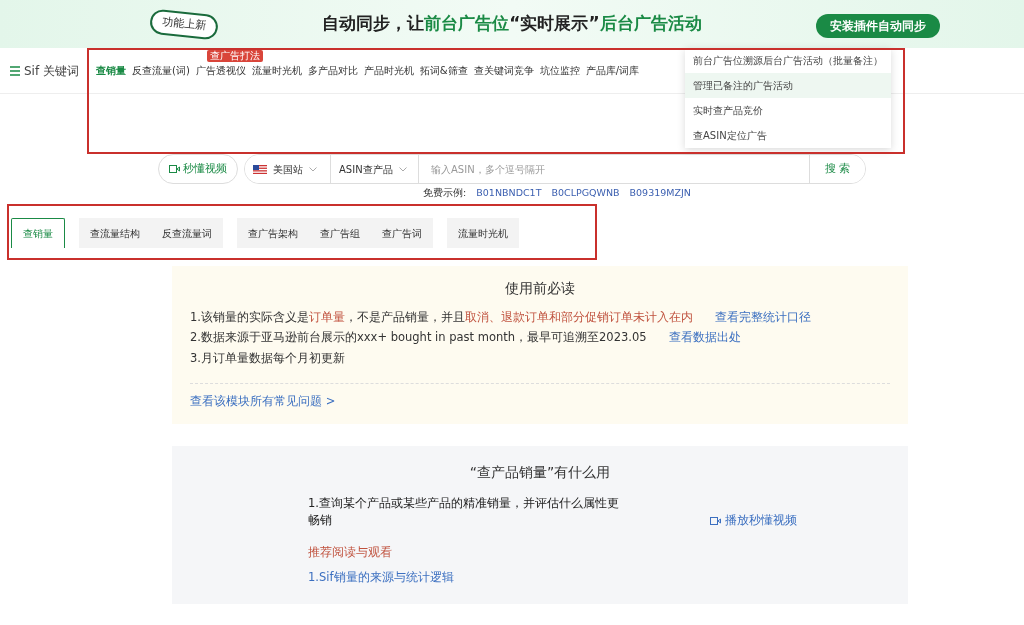  I want to click on usage-title: “查产品销量”有什么用, so click(540, 473).